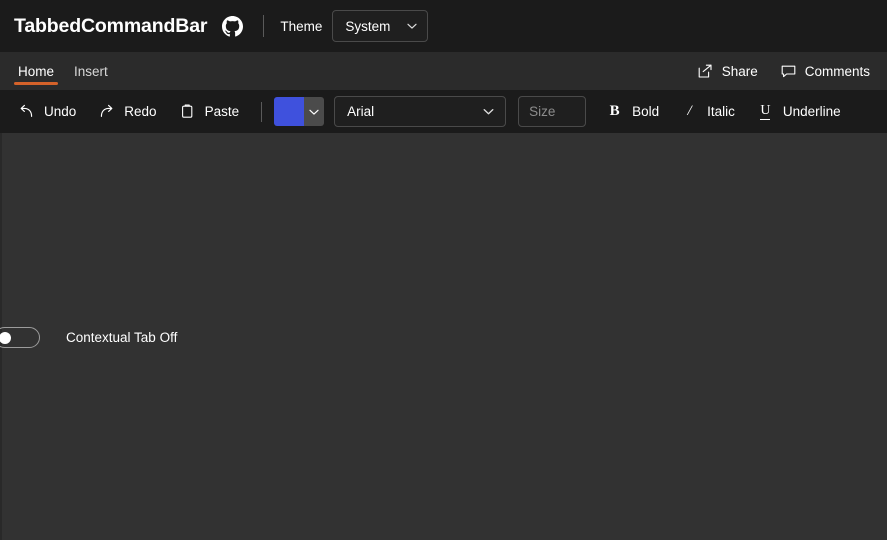  Describe the element at coordinates (26, 111) in the screenshot. I see `undo-icon` at that location.